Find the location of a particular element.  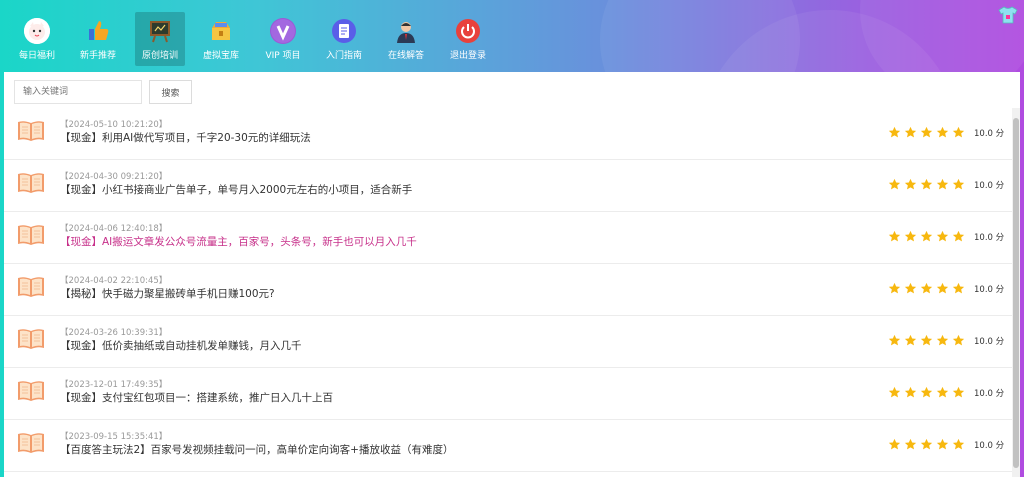

scrollbar is located at coordinates (1016, 292).